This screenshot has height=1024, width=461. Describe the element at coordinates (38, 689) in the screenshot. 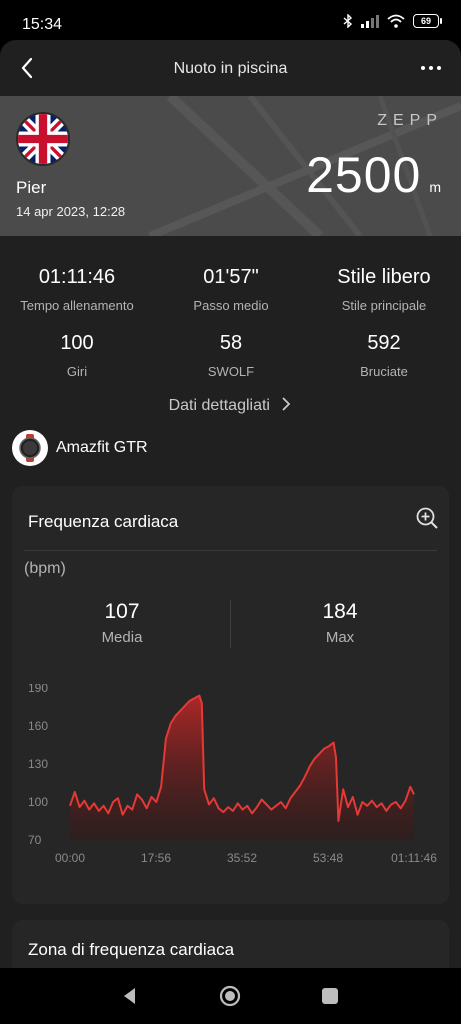

I see `y-tick-label: 190` at that location.